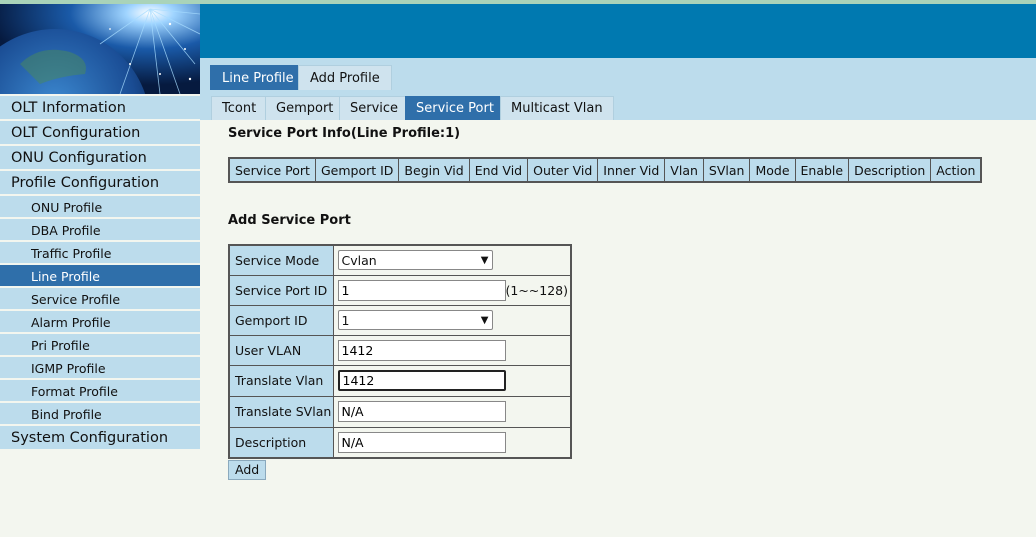 Image resolution: width=1036 pixels, height=537 pixels. I want to click on header-banner, so click(618, 31).